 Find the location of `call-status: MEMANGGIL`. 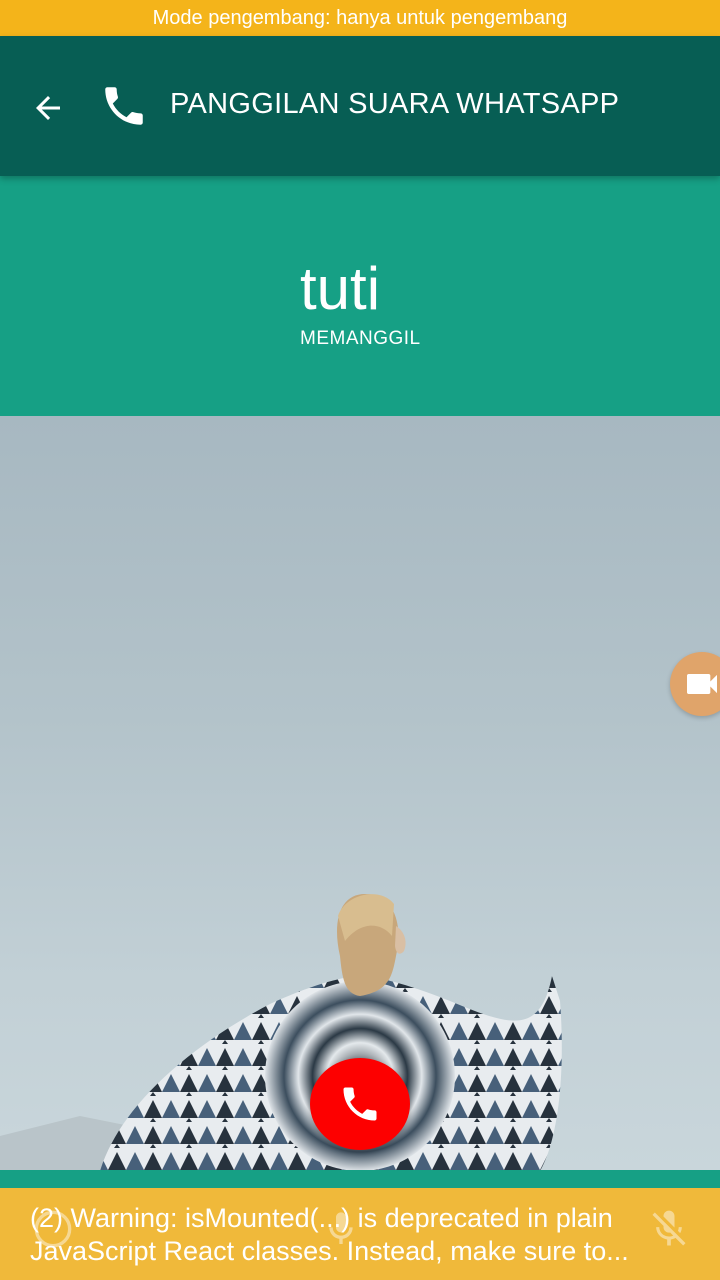

call-status: MEMANGGIL is located at coordinates (360, 338).